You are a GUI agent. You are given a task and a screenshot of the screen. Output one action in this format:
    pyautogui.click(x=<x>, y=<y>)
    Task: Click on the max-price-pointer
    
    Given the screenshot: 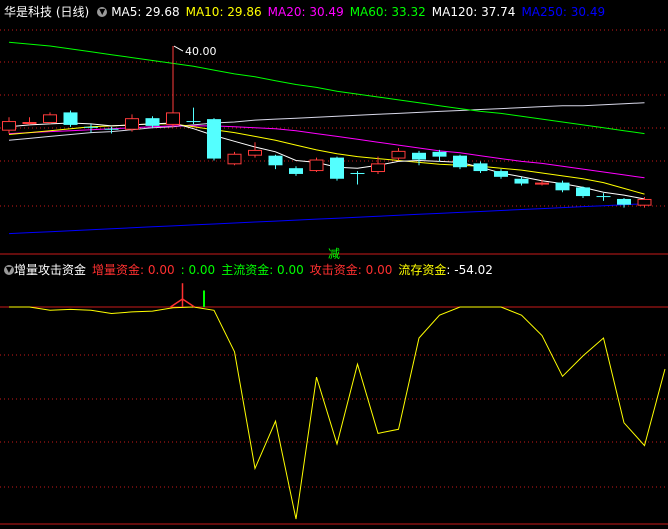 What is the action you would take?
    pyautogui.click(x=178, y=48)
    